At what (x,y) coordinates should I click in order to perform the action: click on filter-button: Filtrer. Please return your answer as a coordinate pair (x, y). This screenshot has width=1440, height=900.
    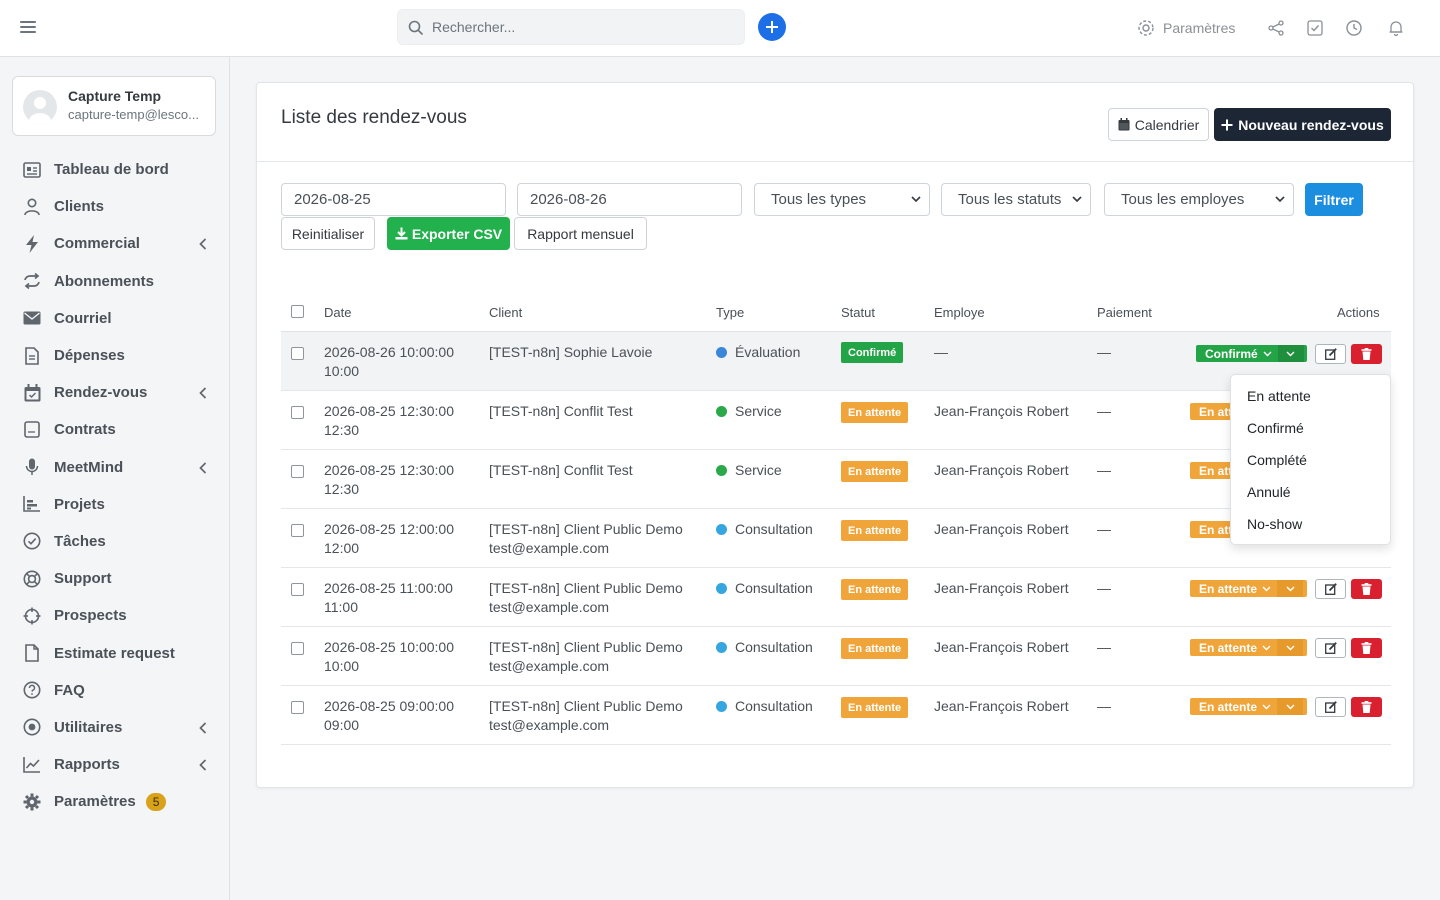
    Looking at the image, I should click on (1334, 199).